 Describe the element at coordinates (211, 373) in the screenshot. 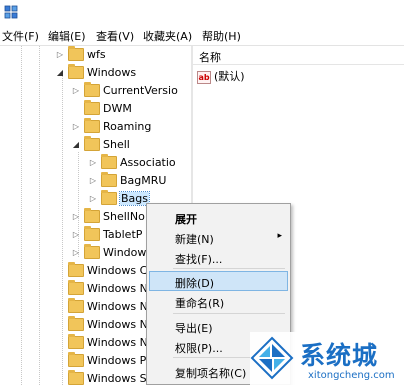

I see `menu-item-label: 复制项名称(C)` at that location.